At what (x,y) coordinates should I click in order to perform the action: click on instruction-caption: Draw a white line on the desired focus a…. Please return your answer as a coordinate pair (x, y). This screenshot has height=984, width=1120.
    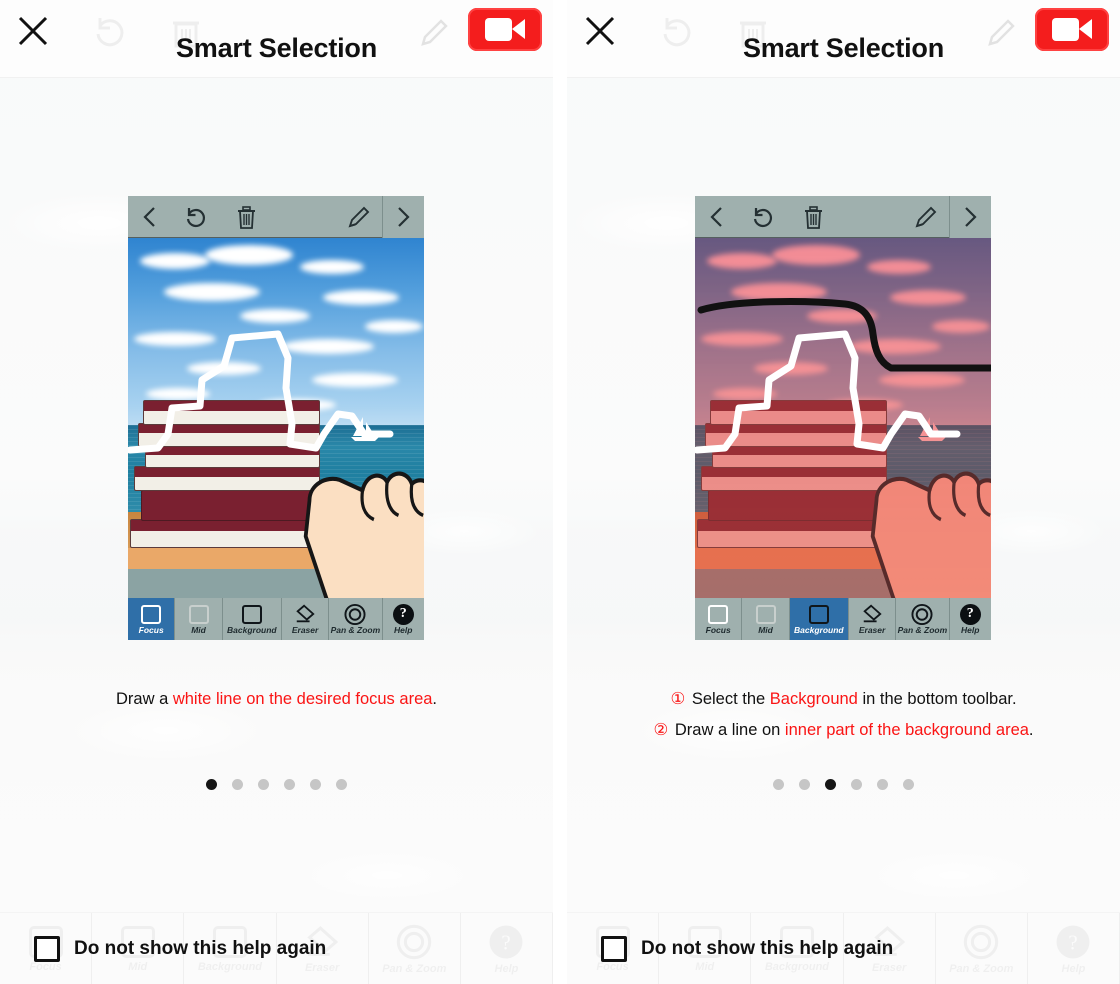
    Looking at the image, I should click on (276, 699).